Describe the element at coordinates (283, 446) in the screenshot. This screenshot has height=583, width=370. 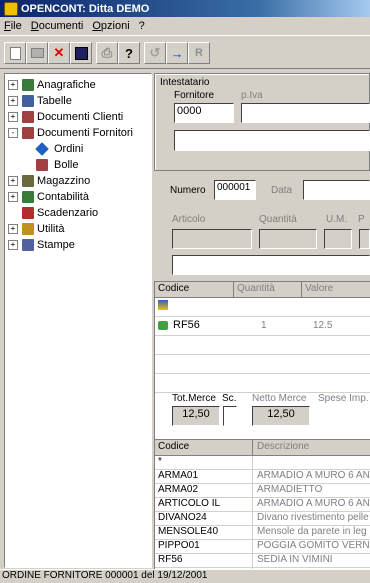
I see `col-descrizione: Descrizione` at that location.